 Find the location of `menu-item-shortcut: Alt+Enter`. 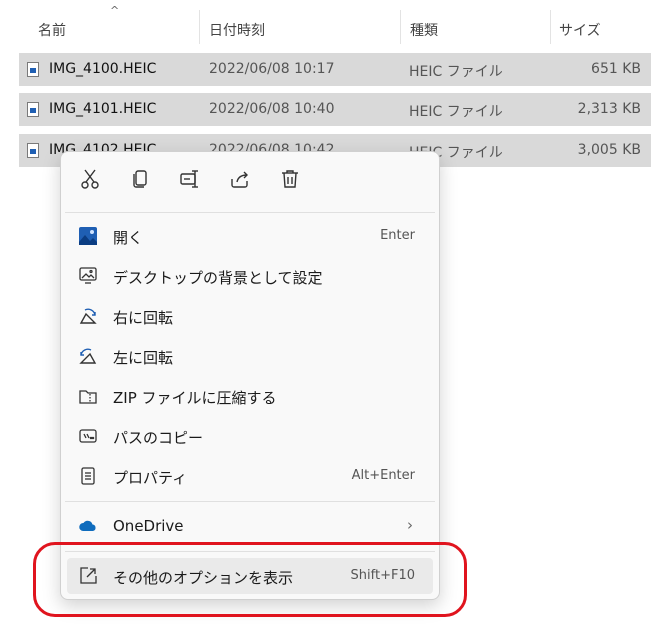

menu-item-shortcut: Alt+Enter is located at coordinates (383, 475).